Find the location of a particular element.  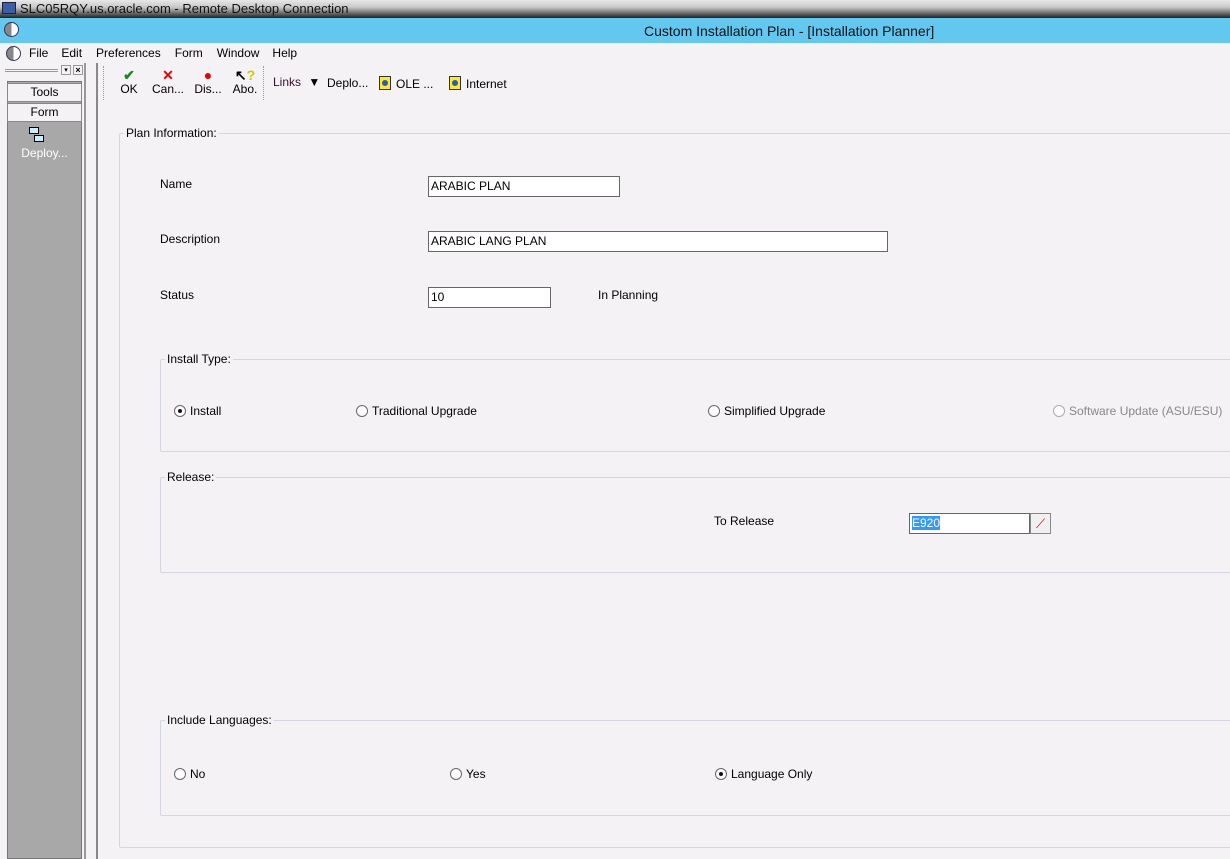

about-label: Abo. is located at coordinates (245, 89).